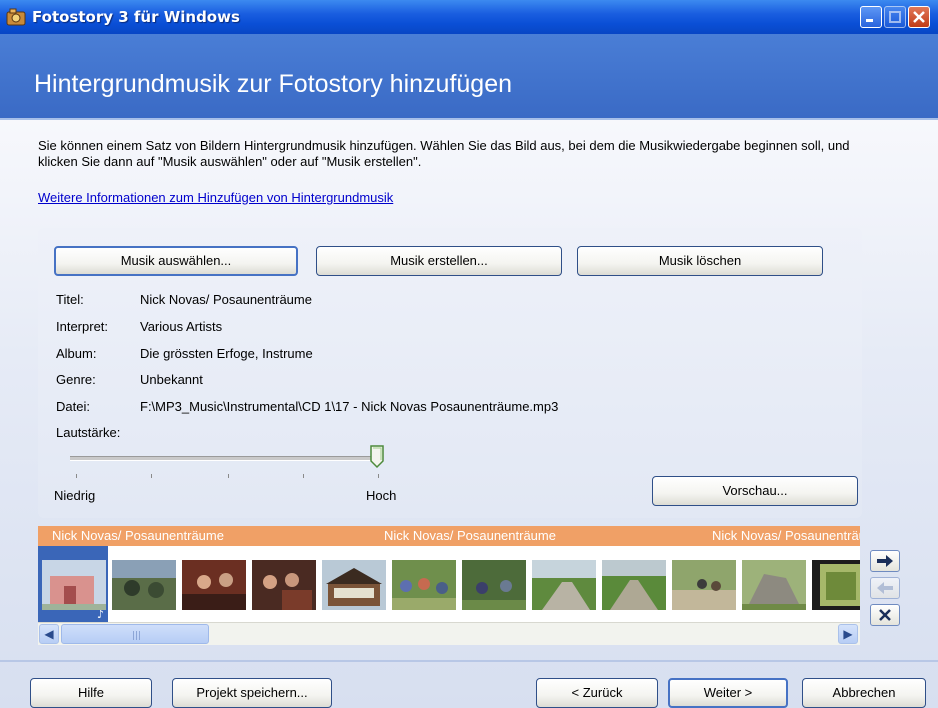  I want to click on filmstrip-scrollbar: ◀ ||| ▶, so click(449, 633).